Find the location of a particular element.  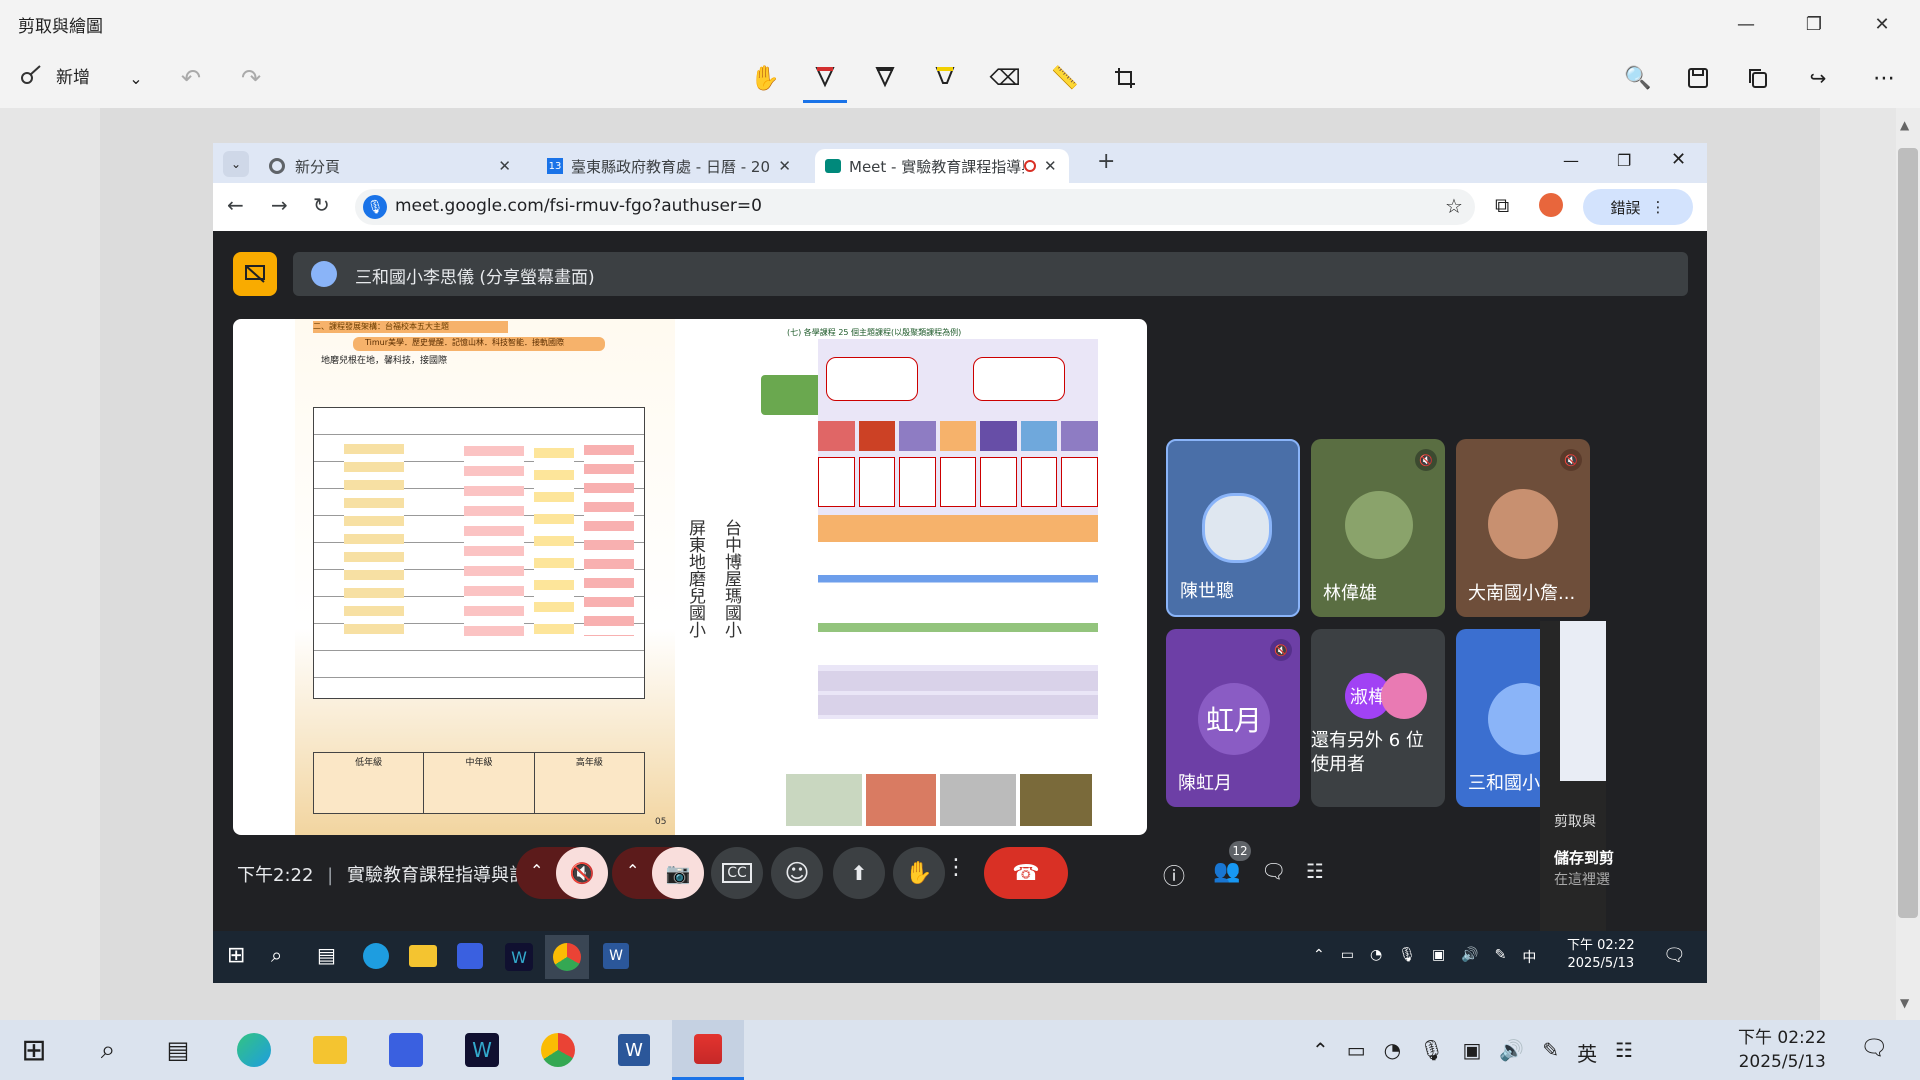

more-options-button: ⋮ is located at coordinates (956, 867).